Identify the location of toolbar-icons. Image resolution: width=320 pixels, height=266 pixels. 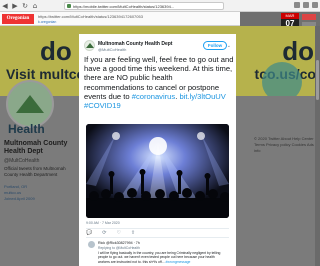
(306, 5).